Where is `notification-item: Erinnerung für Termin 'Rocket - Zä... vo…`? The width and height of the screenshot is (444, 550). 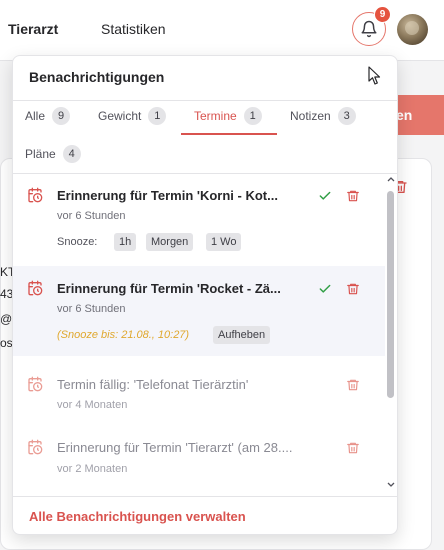 notification-item: Erinnerung für Termin 'Rocket - Zä... vo… is located at coordinates (199, 311).